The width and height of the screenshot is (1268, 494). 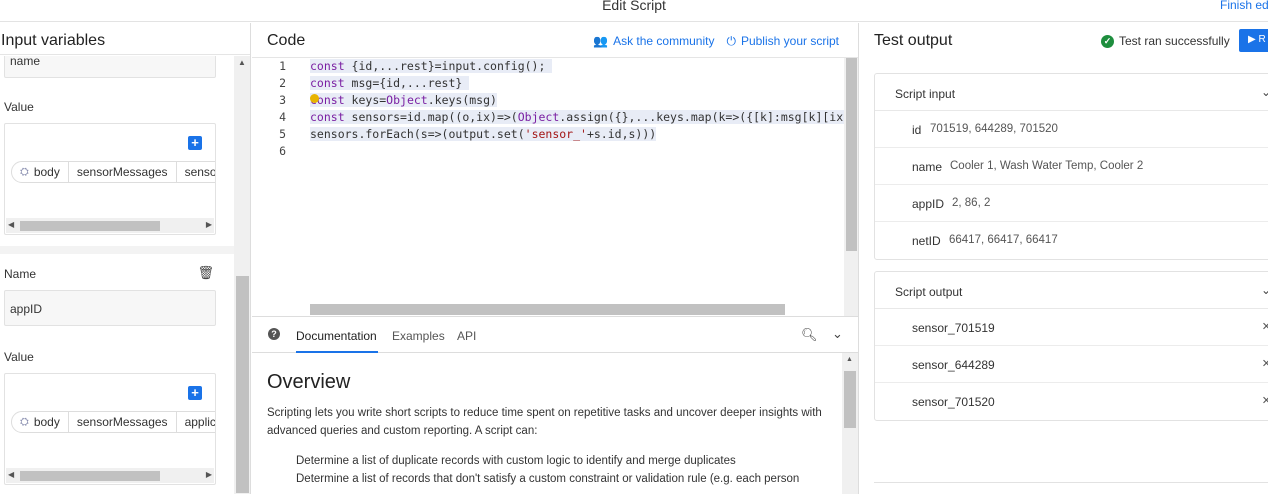 I want to click on tab-api: API, so click(x=466, y=336).